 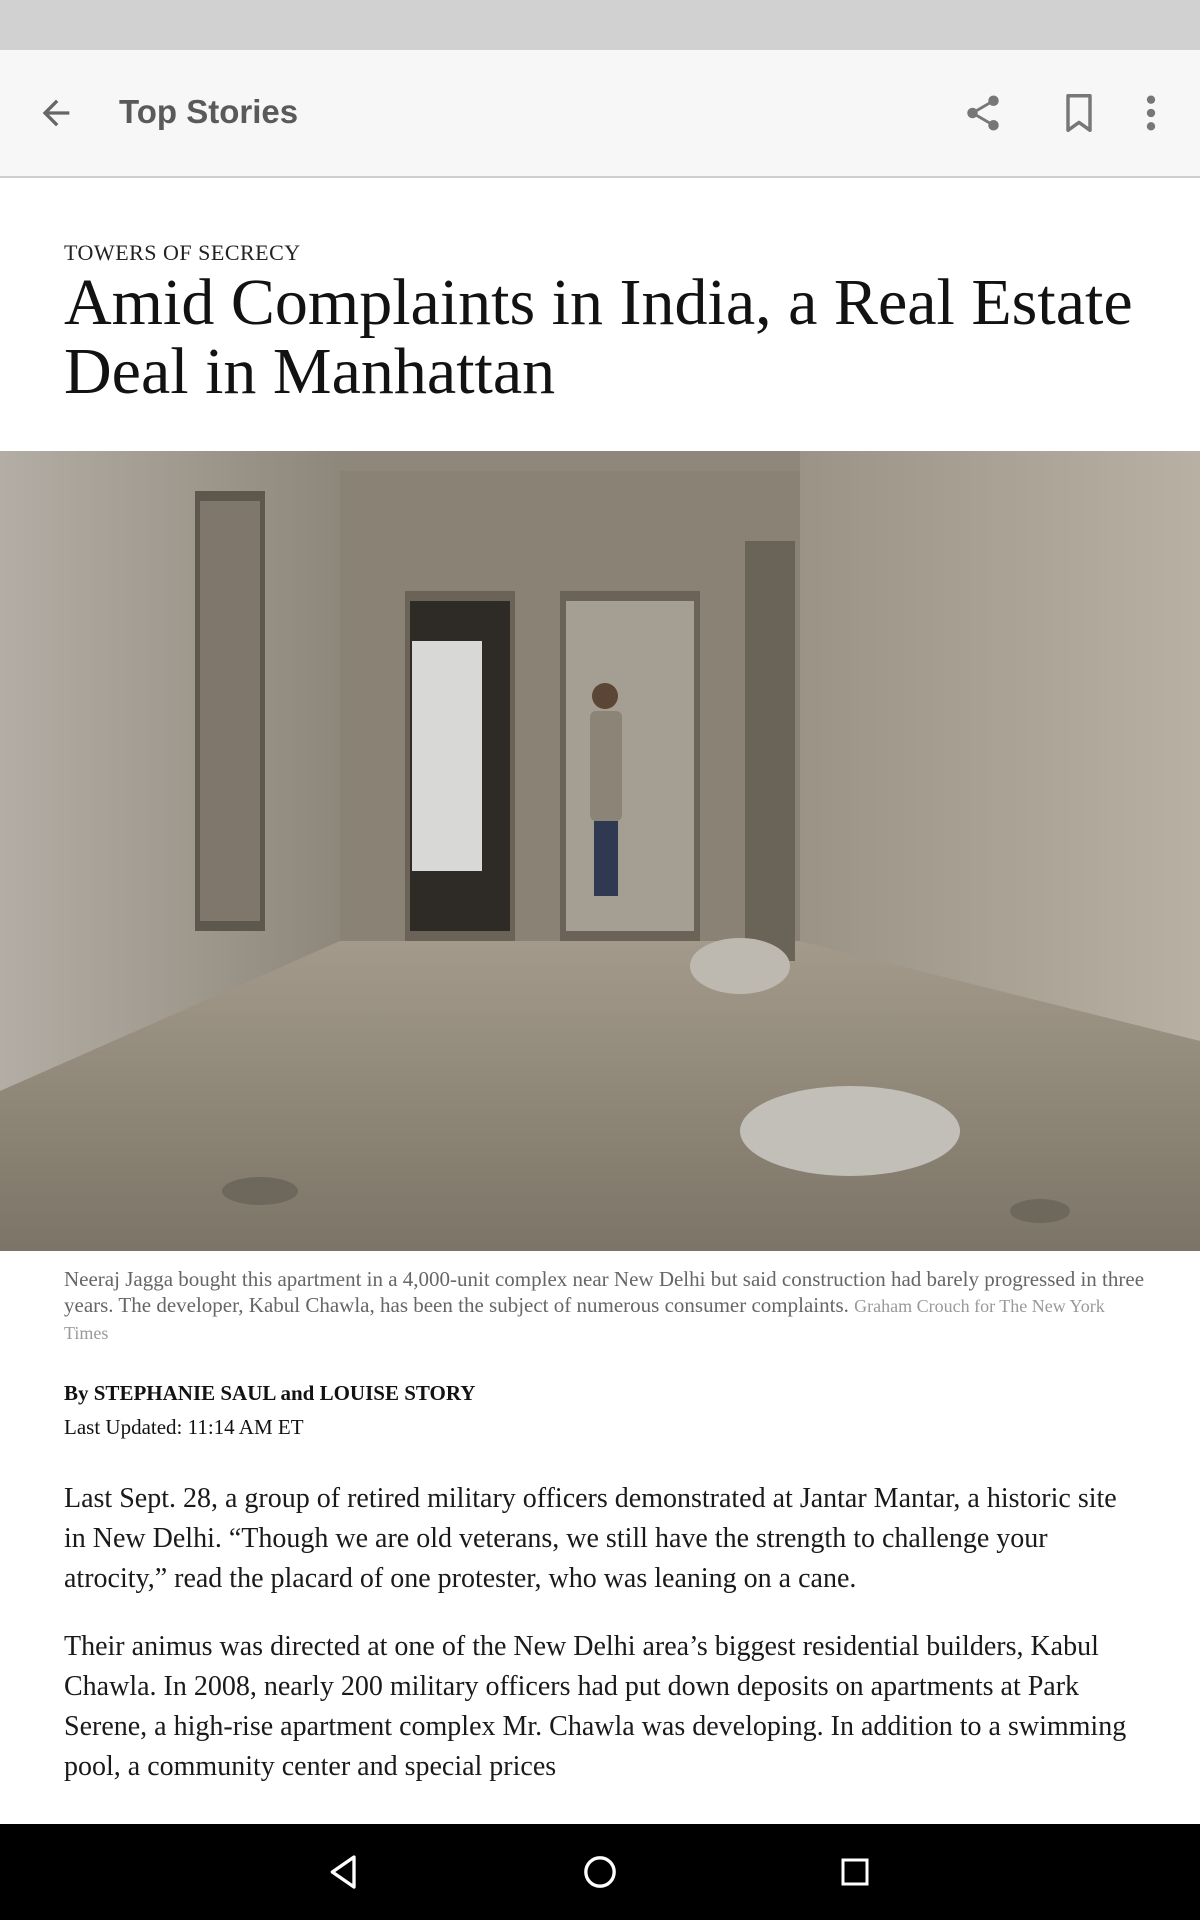 I want to click on status-bar, so click(x=600, y=25).